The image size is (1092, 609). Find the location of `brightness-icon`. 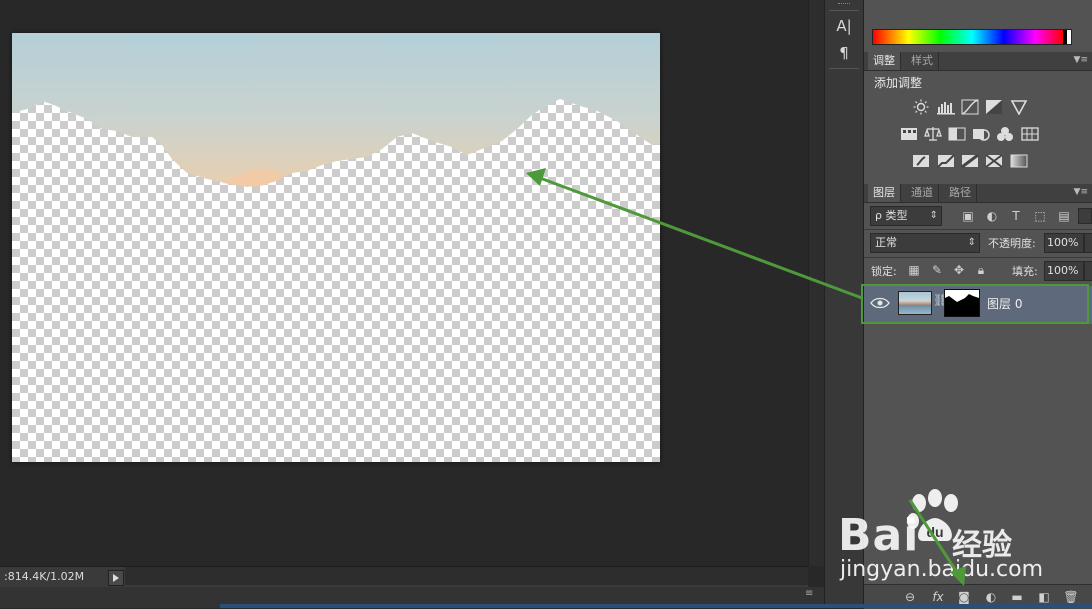

brightness-icon is located at coordinates (921, 107).